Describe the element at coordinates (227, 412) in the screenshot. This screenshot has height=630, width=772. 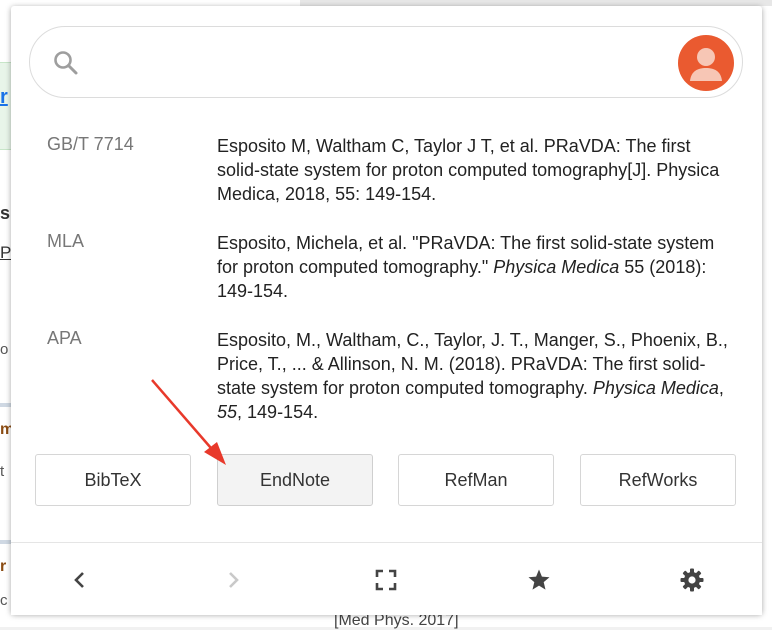
I see `citation-volume: 55` at that location.